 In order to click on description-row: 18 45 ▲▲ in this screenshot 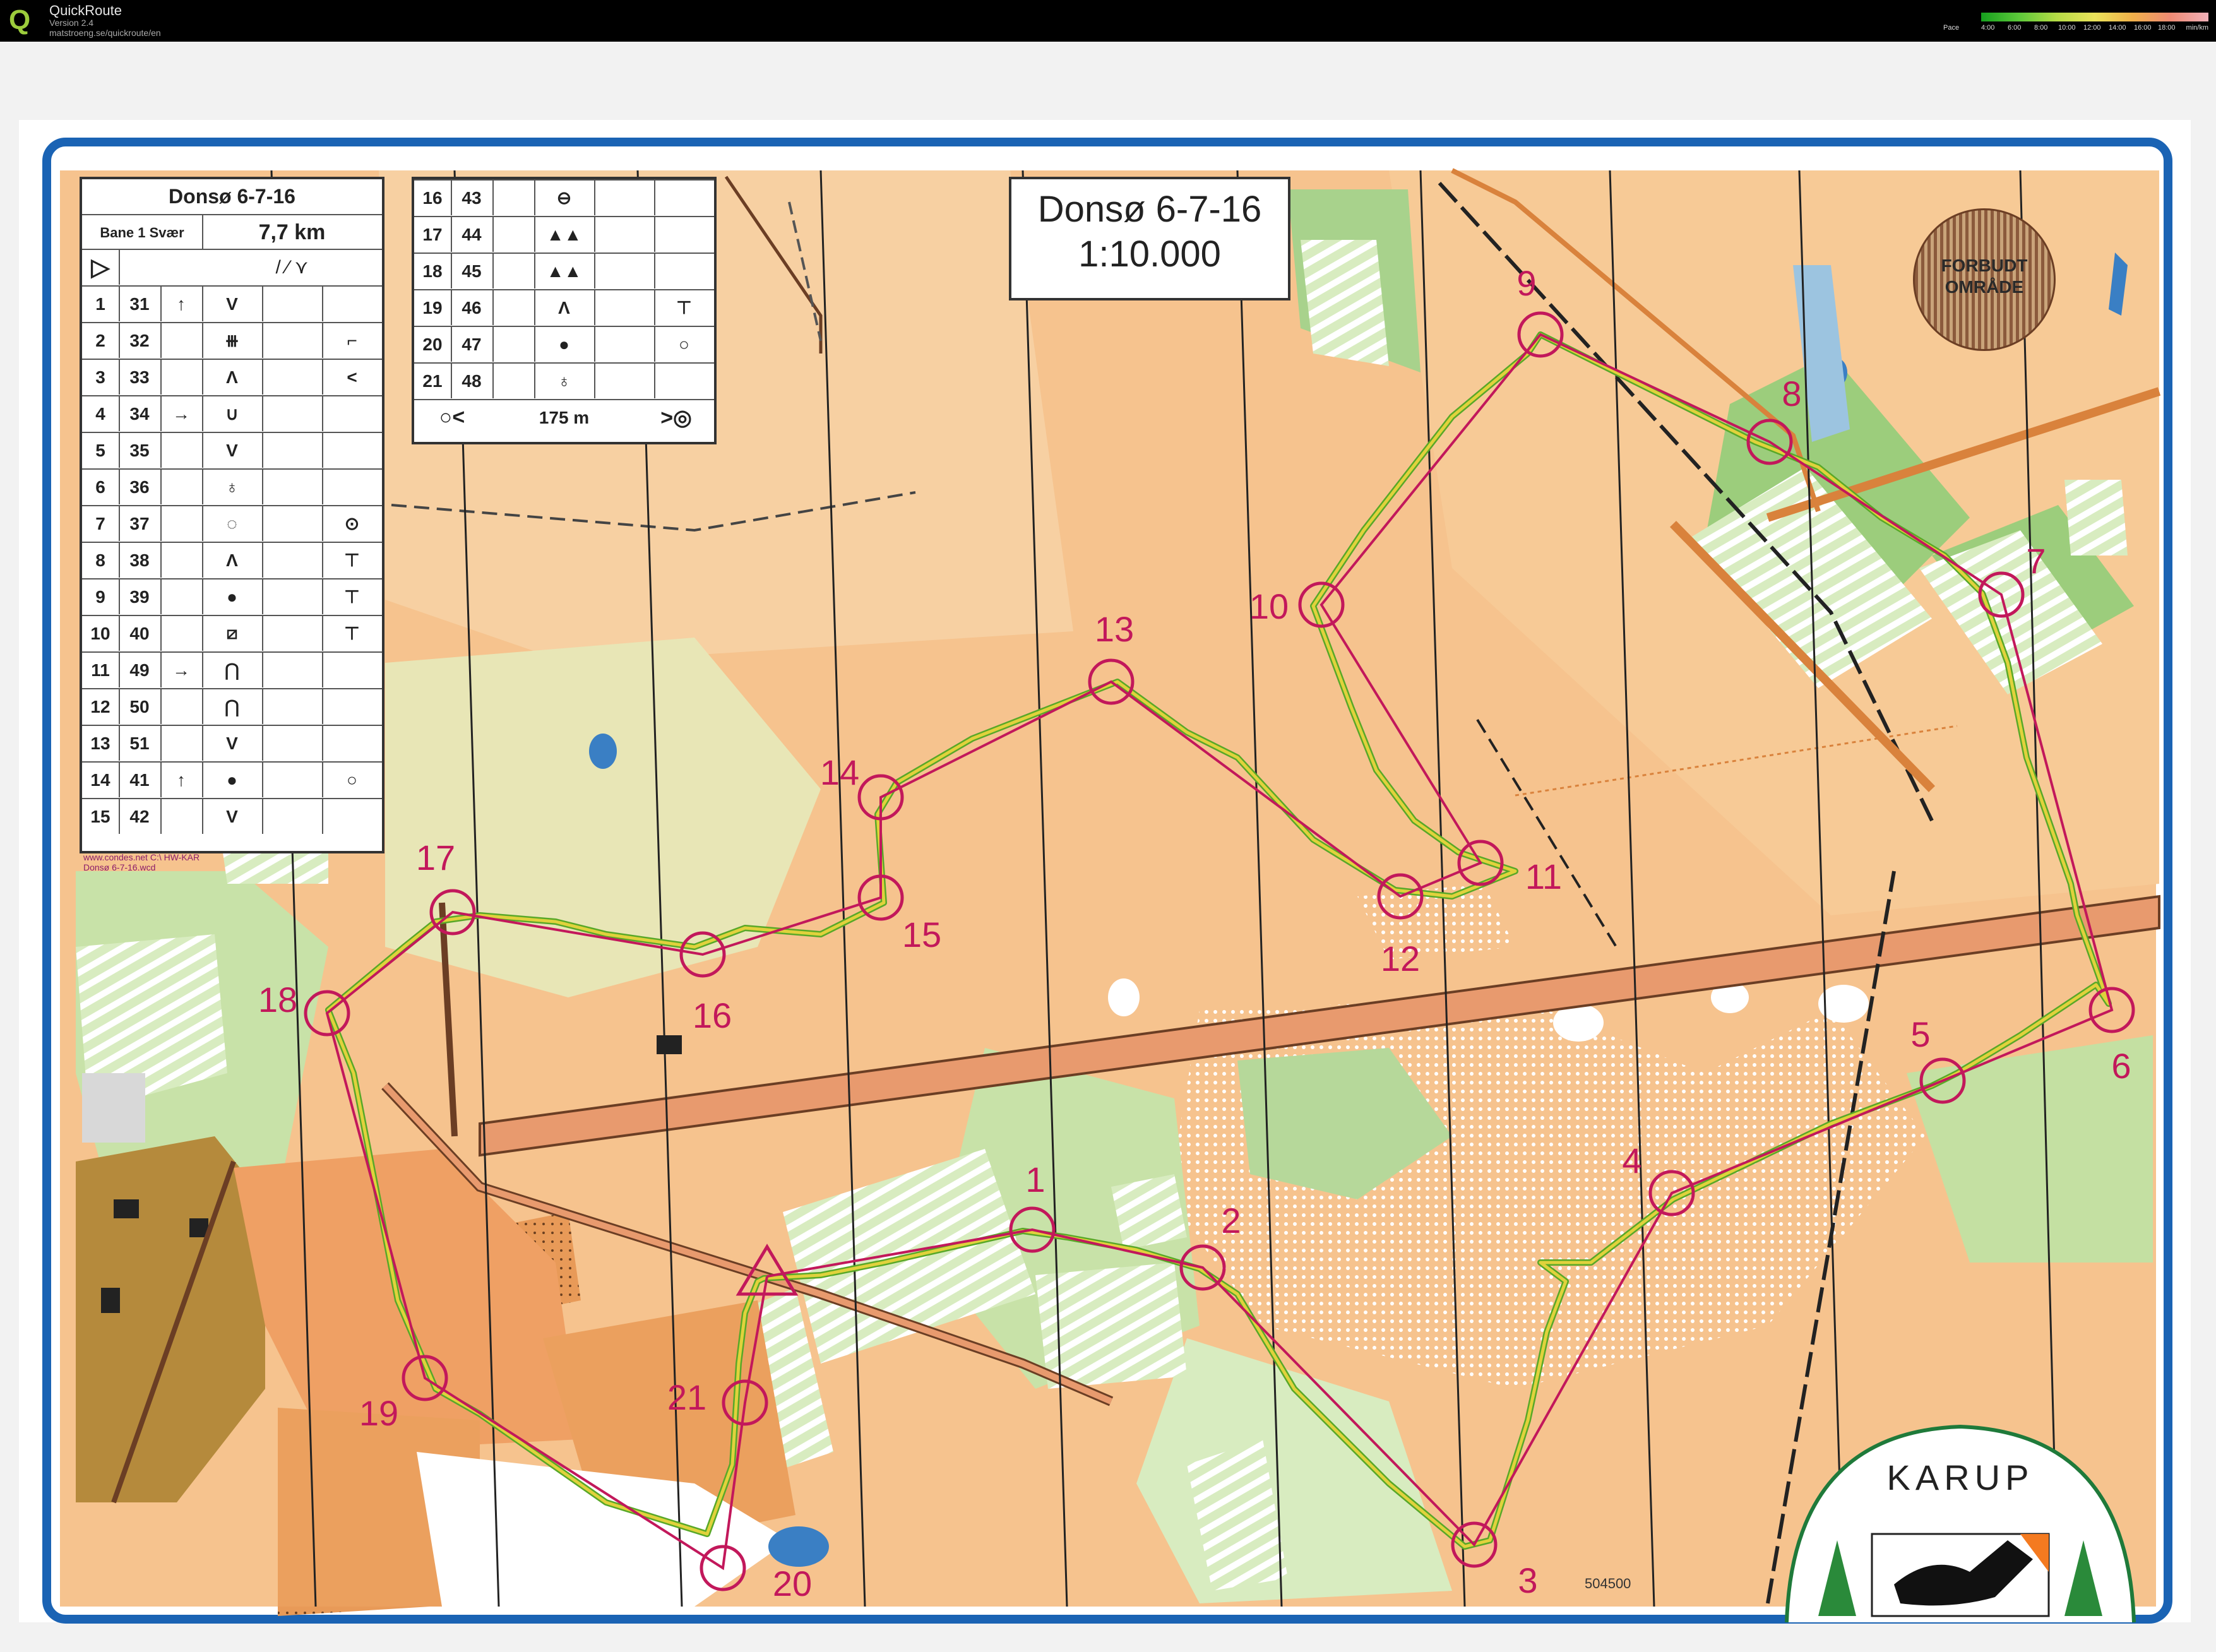, I will do `click(564, 270)`.